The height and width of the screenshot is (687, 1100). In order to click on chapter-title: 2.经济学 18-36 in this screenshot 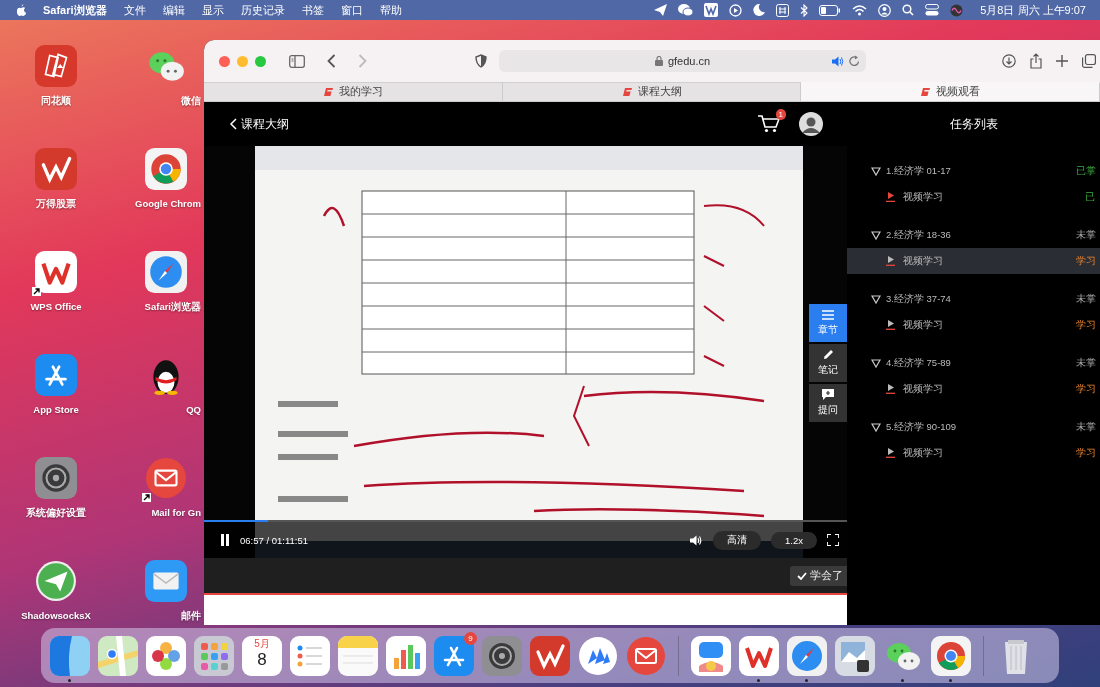, I will do `click(918, 235)`.